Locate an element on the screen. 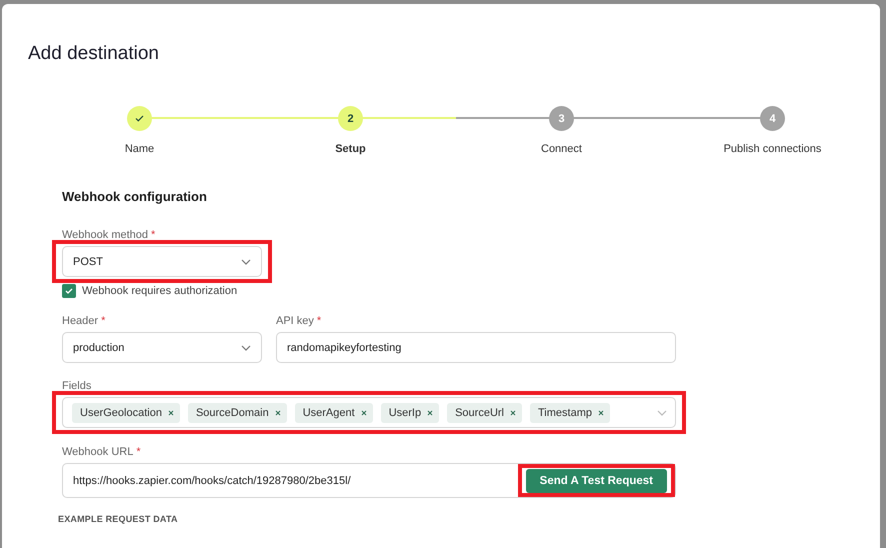  section-title: Webhook configuration is located at coordinates (135, 196).